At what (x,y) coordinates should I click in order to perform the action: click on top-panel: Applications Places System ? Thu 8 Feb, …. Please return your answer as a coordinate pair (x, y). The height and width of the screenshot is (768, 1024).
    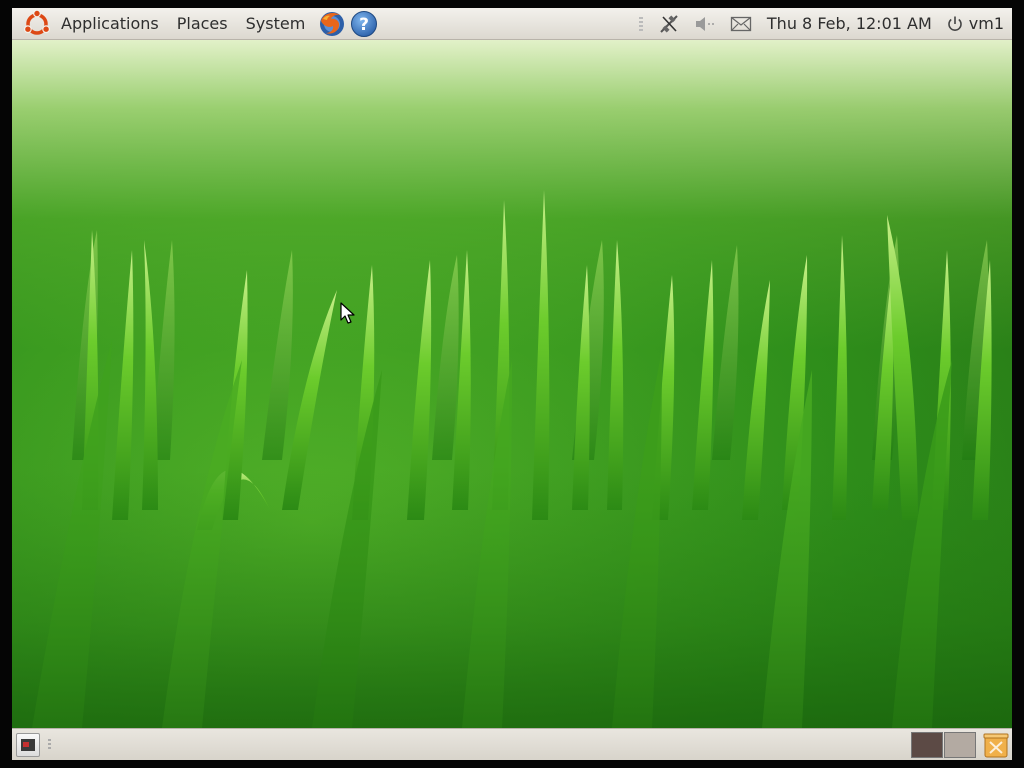
    Looking at the image, I should click on (512, 24).